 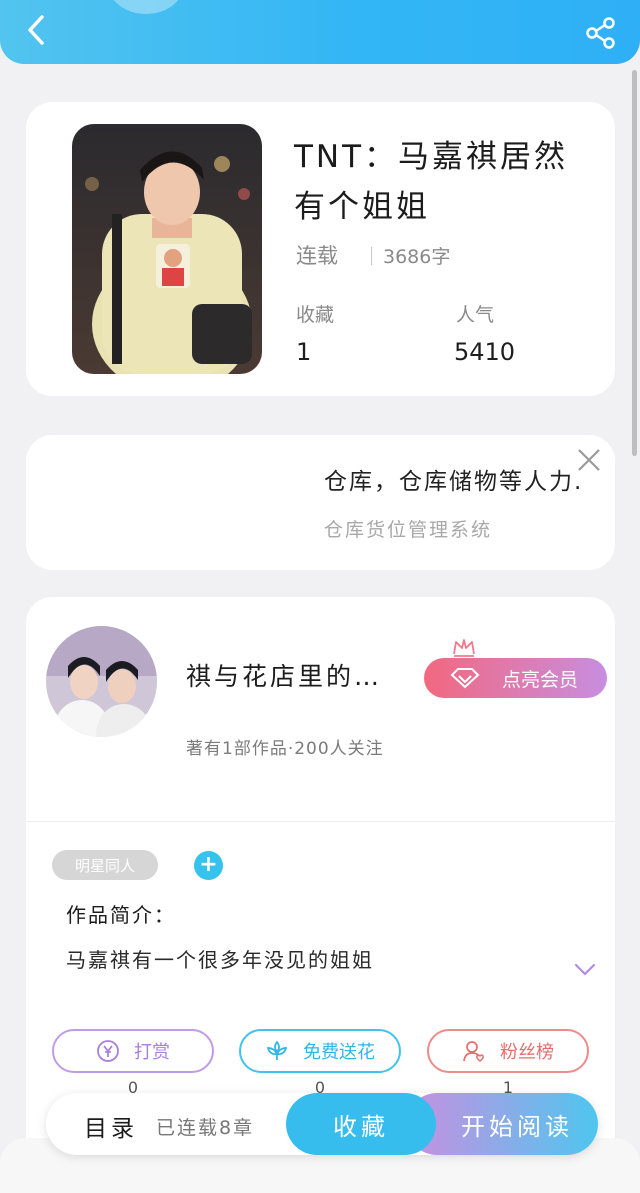 What do you see at coordinates (454, 482) in the screenshot?
I see `ad-headline: 仓库，仓库储物等人力.` at bounding box center [454, 482].